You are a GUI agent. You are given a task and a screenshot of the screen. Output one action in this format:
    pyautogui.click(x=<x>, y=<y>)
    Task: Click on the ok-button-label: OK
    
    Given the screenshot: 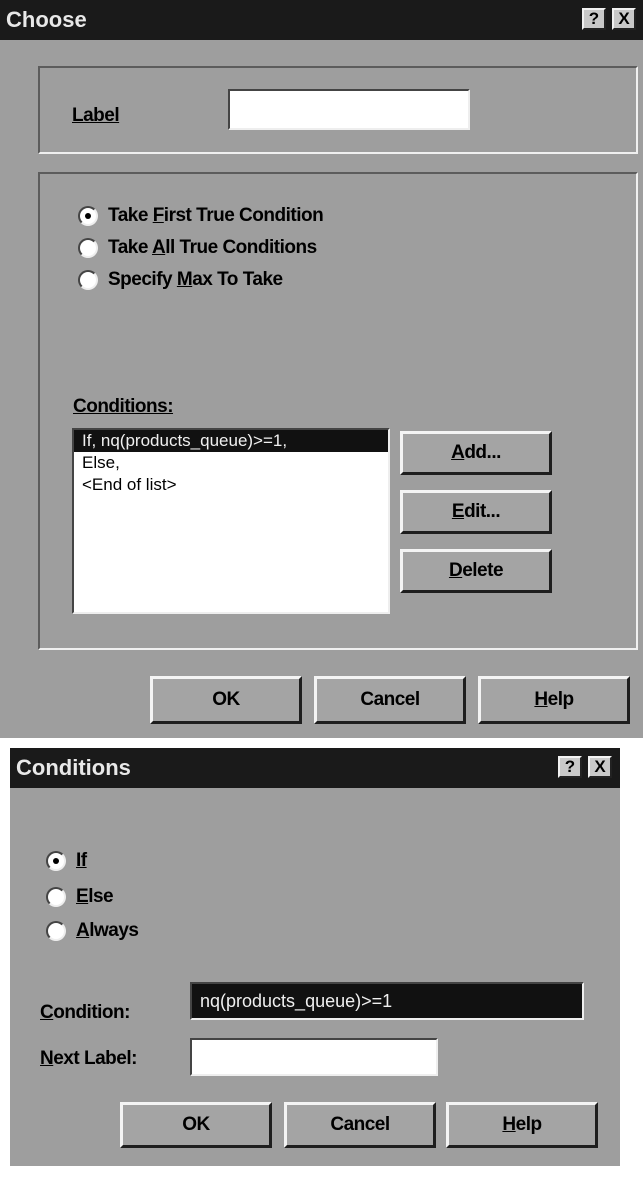 What is the action you would take?
    pyautogui.click(x=226, y=699)
    